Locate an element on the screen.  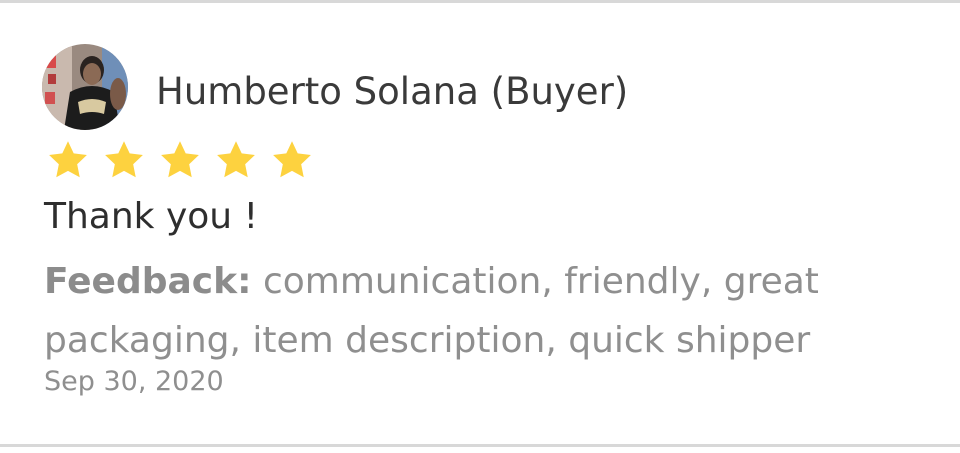
review-text: Thank you ! is located at coordinates (151, 216).